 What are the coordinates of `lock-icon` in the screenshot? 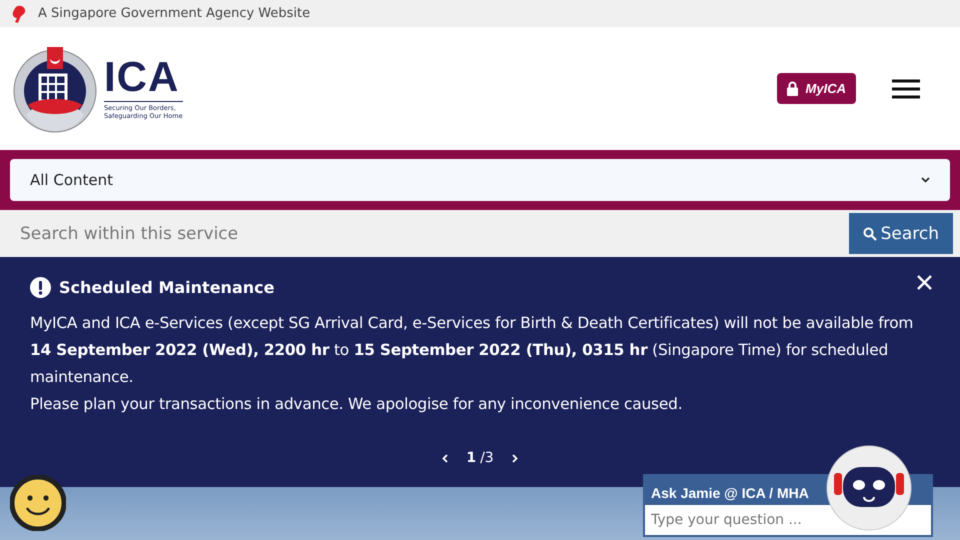 It's located at (792, 88).